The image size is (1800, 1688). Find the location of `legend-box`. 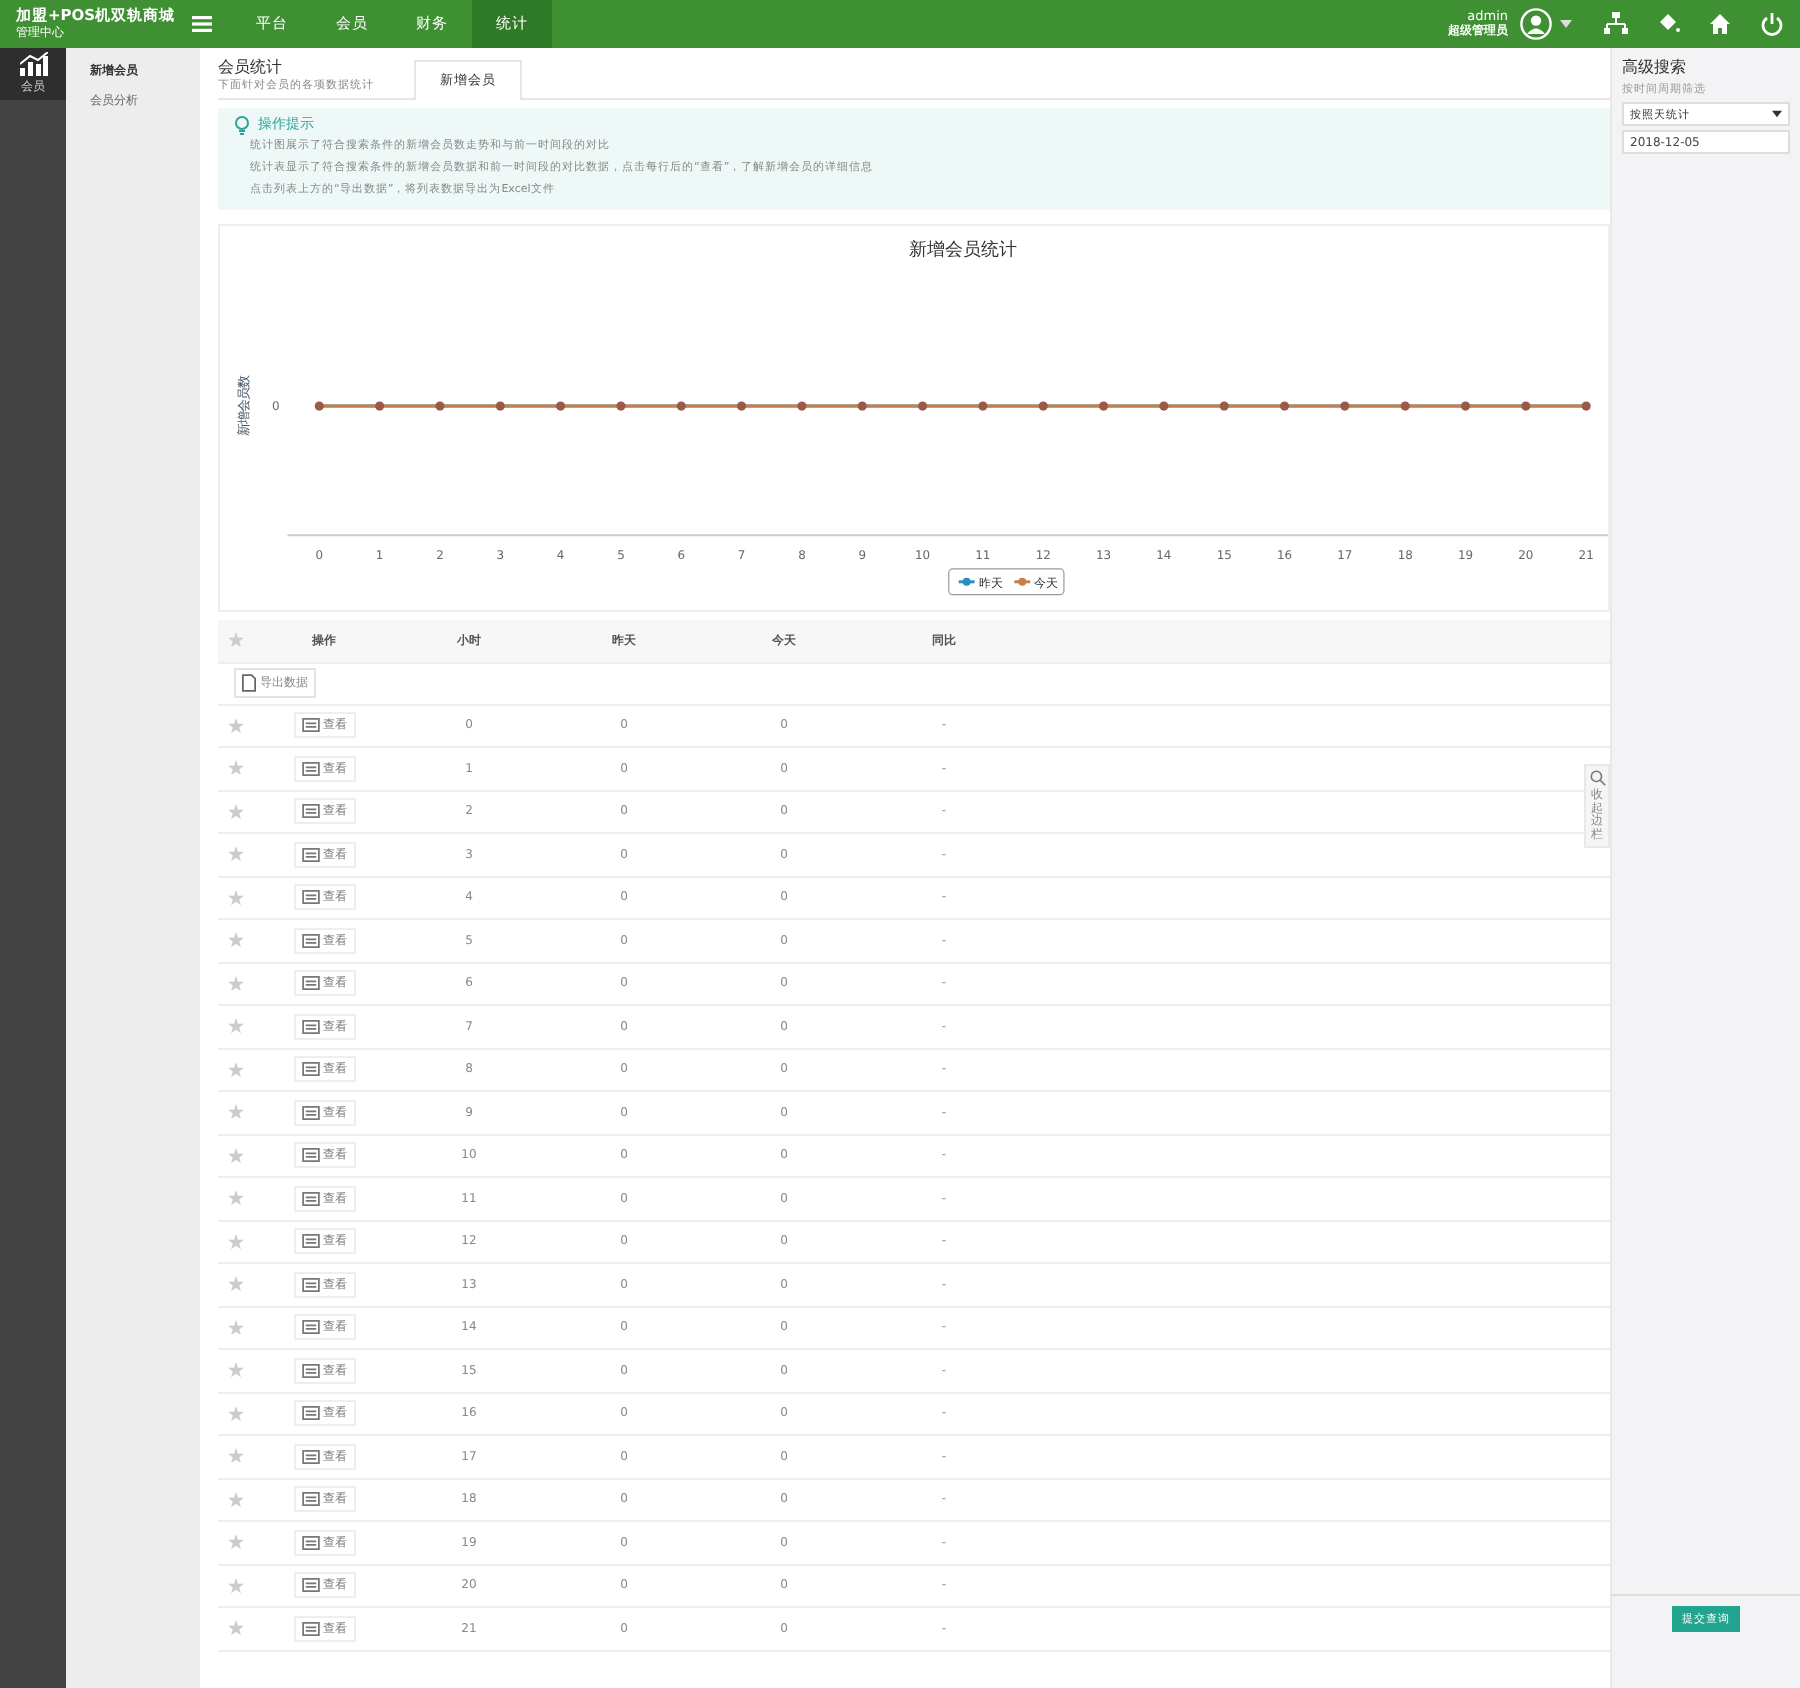

legend-box is located at coordinates (1006, 582).